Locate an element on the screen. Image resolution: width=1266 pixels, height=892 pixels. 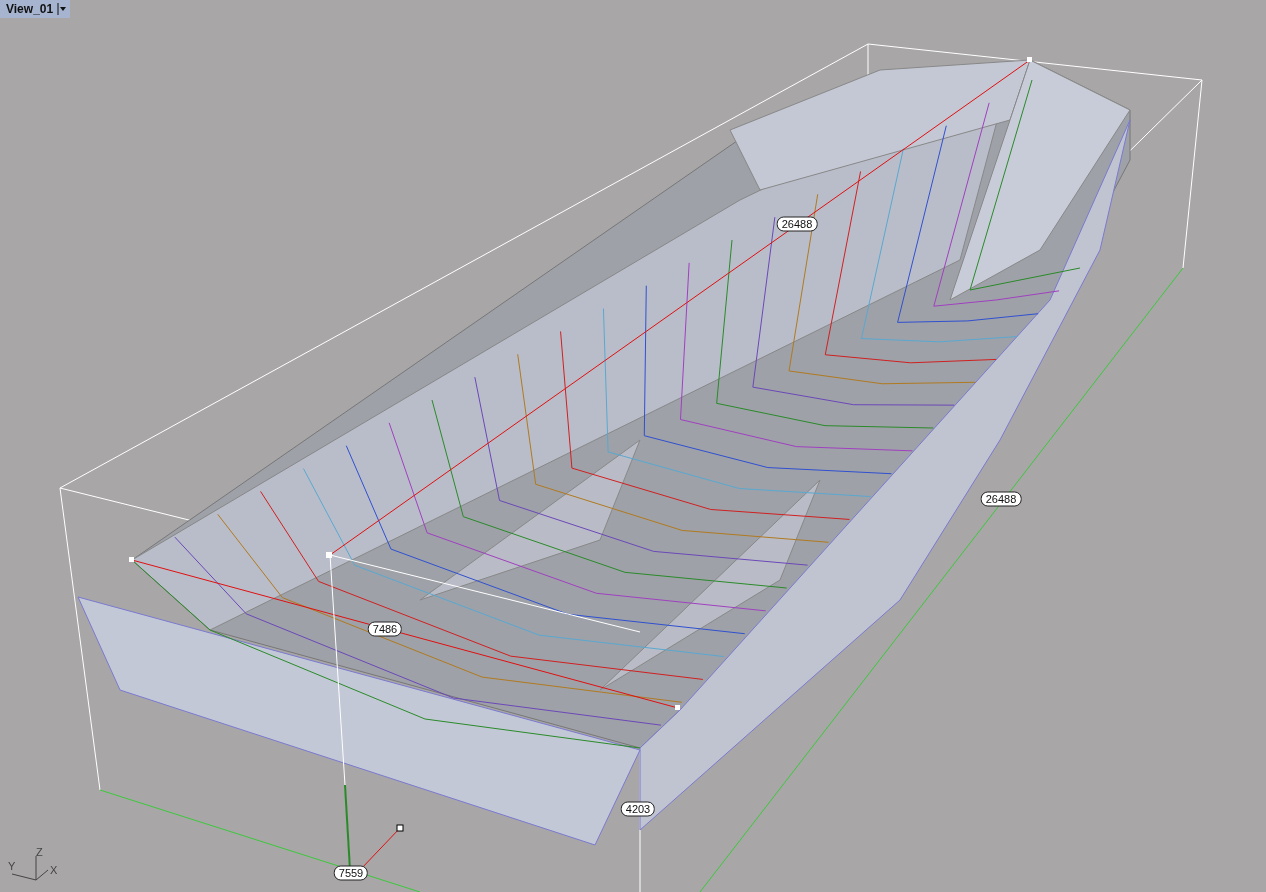
dropdown-caret-icon is located at coordinates (62, 9).